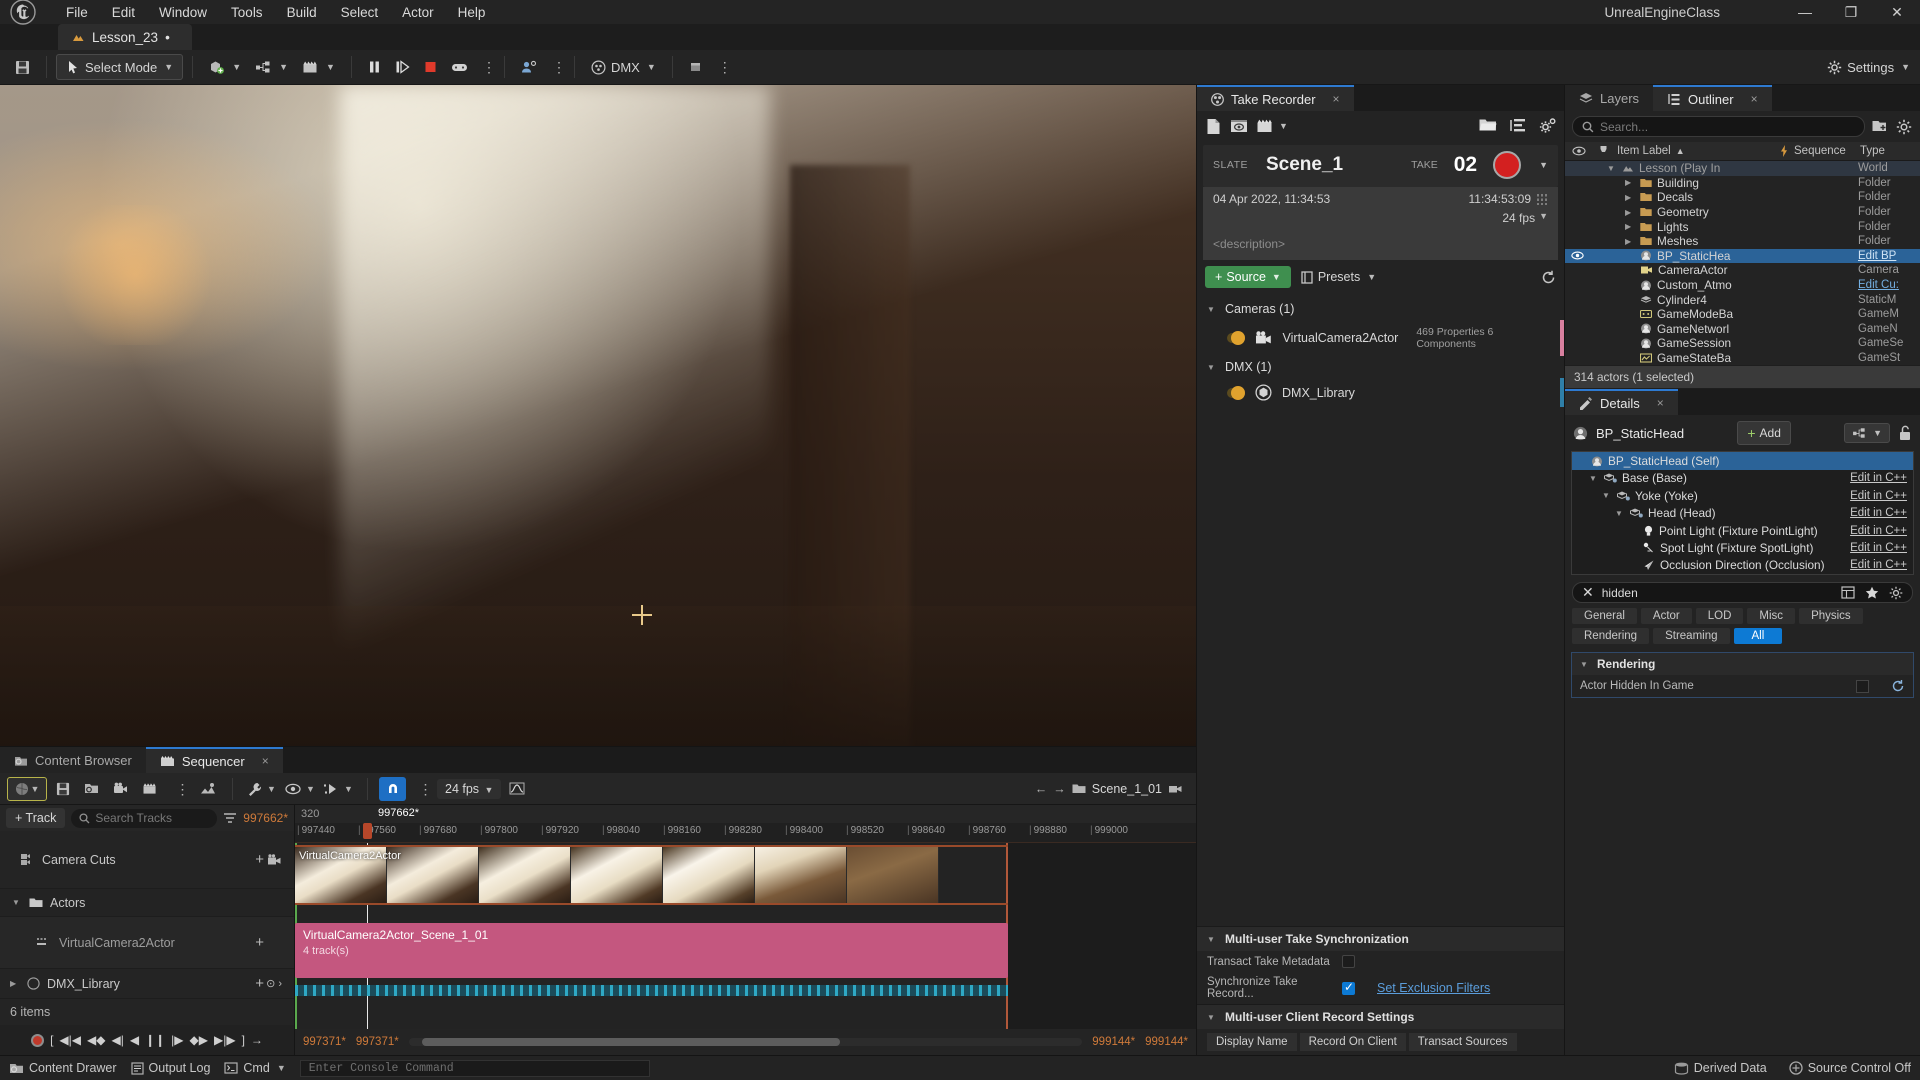 The image size is (1920, 1080). What do you see at coordinates (123, 12) in the screenshot?
I see `menu-edit: Edit` at bounding box center [123, 12].